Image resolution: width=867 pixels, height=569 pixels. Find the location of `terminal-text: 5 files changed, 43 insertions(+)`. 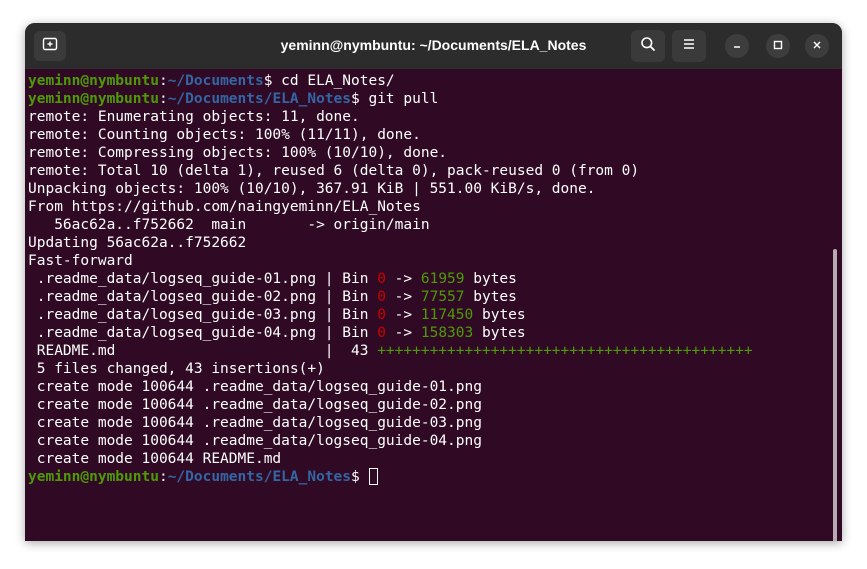

terminal-text: 5 files changed, 43 insertions(+) is located at coordinates (176, 369).